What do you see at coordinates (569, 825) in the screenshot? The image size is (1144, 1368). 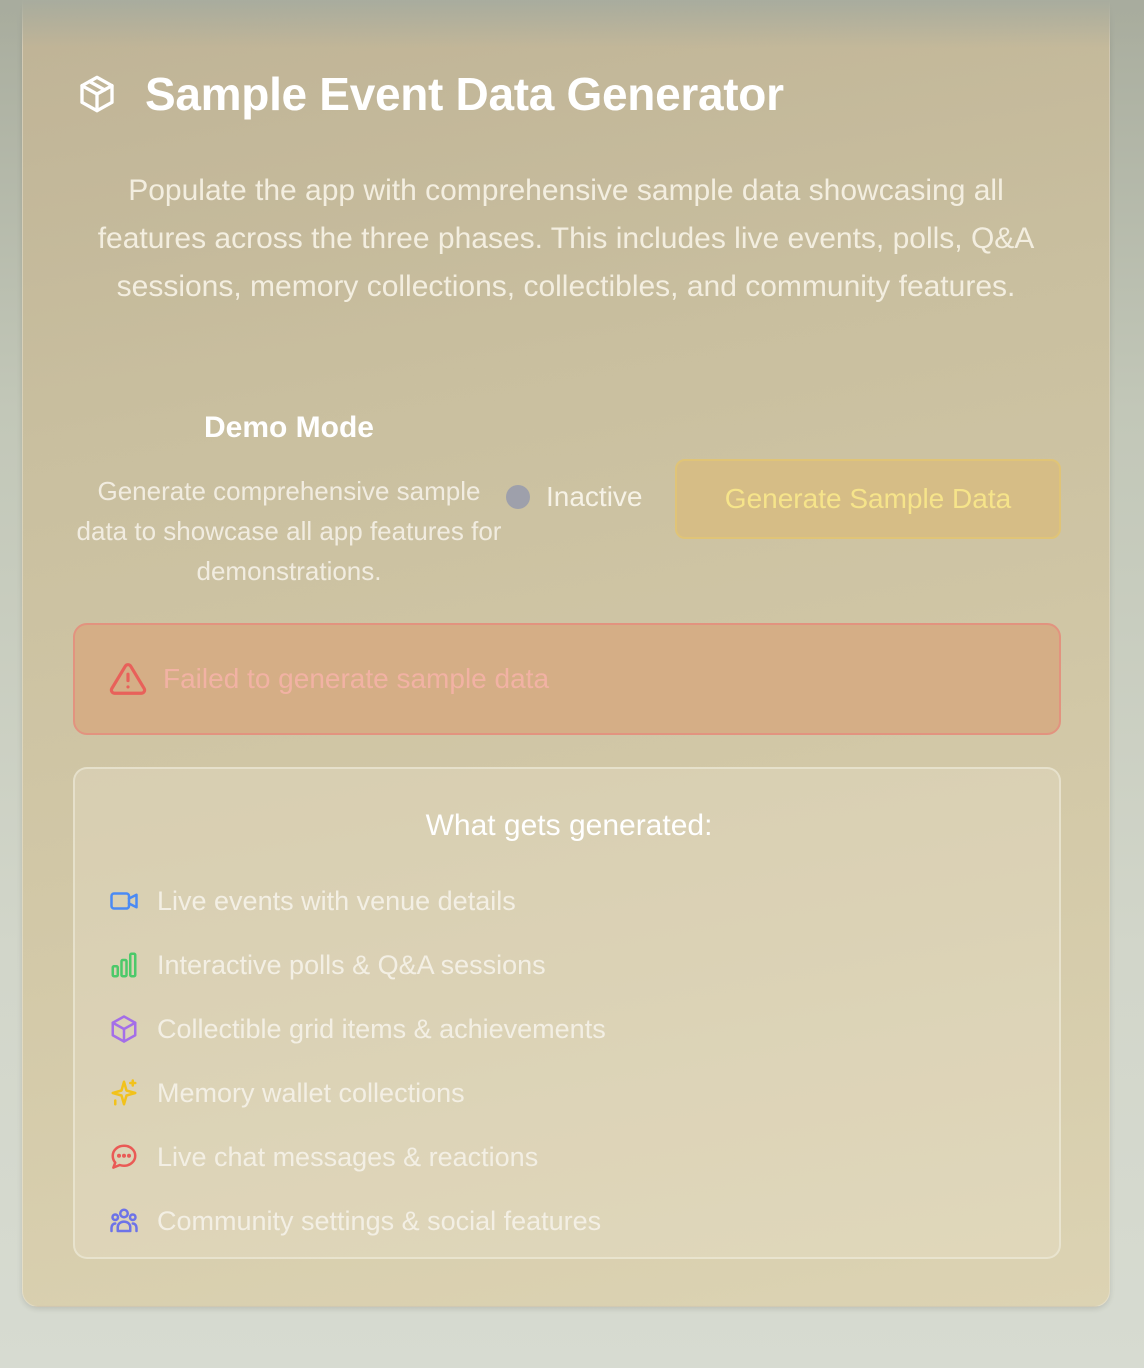 I see `features-title: What gets generated:` at bounding box center [569, 825].